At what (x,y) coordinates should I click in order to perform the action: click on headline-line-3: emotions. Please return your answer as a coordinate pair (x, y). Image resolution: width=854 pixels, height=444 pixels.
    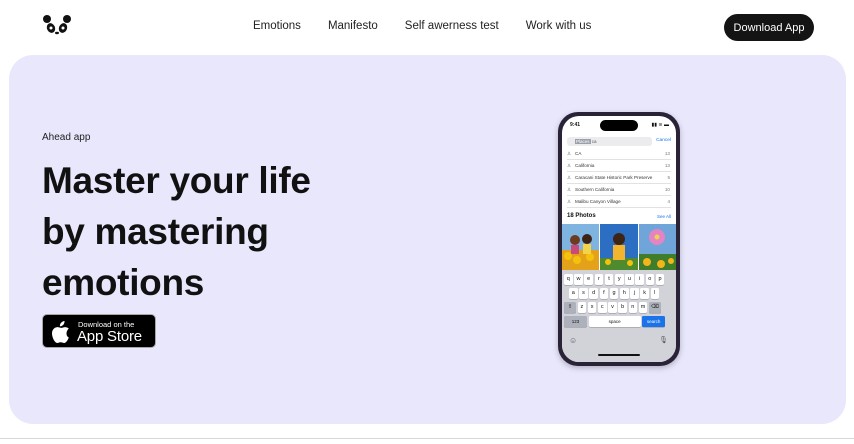
    Looking at the image, I should click on (123, 282).